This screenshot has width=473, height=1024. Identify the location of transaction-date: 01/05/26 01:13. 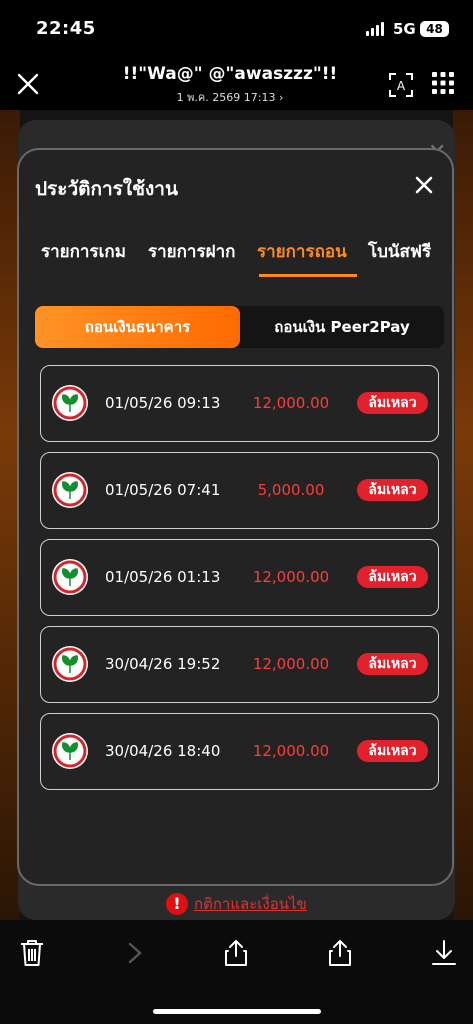
(163, 577).